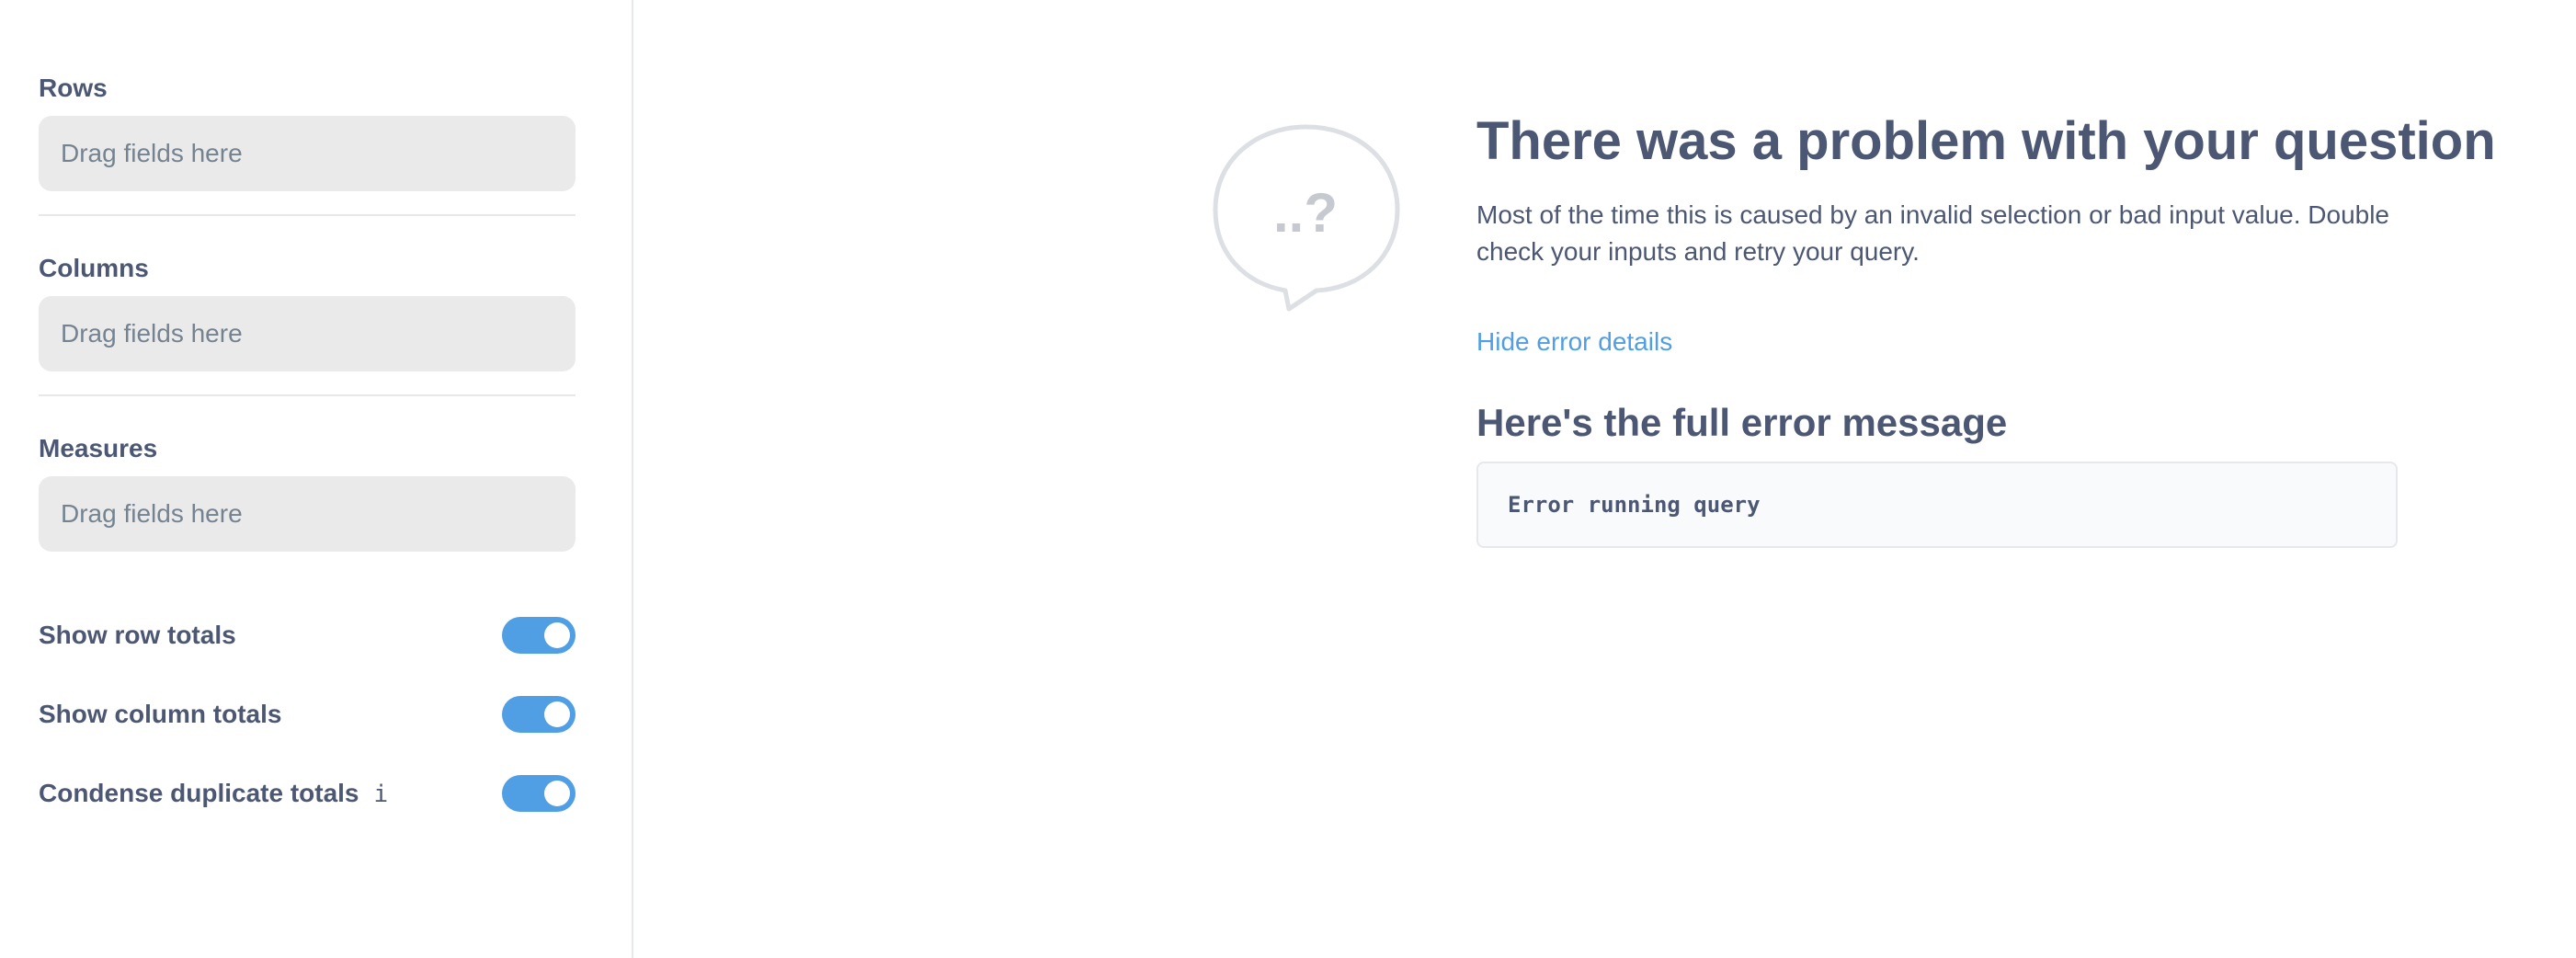  Describe the element at coordinates (307, 153) in the screenshot. I see `rows-dropzone: Drag fields here` at that location.